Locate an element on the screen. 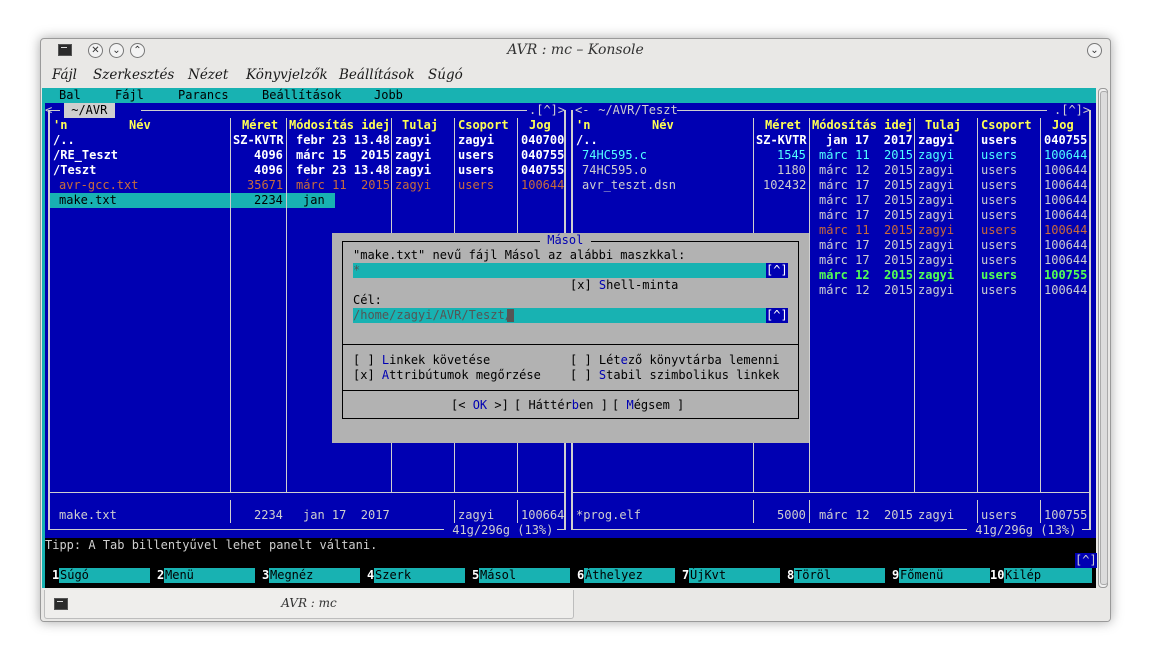 The image size is (1150, 662). col-owner: Tulaj is located at coordinates (420, 125).